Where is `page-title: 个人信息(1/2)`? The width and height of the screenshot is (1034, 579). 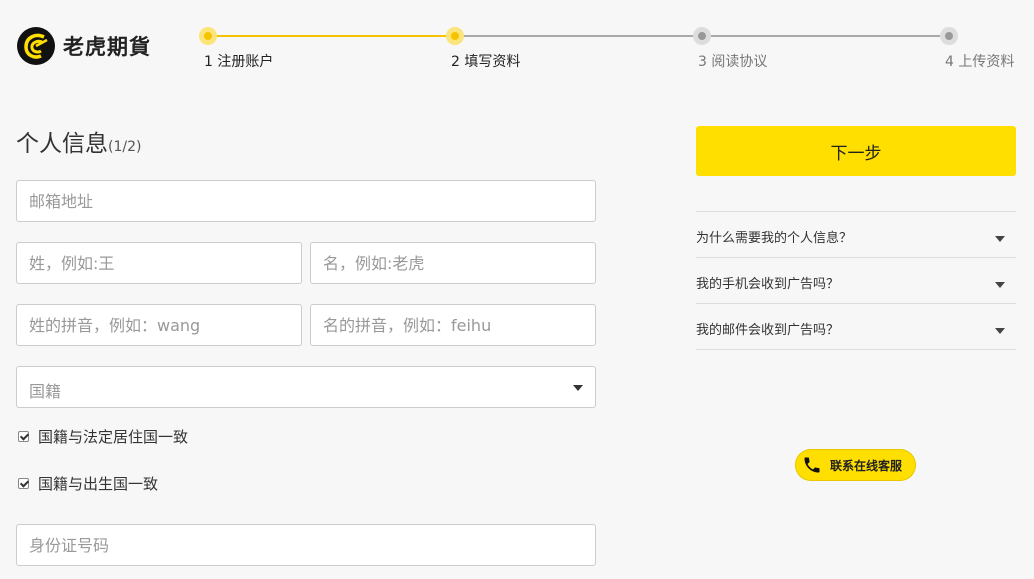 page-title: 个人信息(1/2) is located at coordinates (78, 141).